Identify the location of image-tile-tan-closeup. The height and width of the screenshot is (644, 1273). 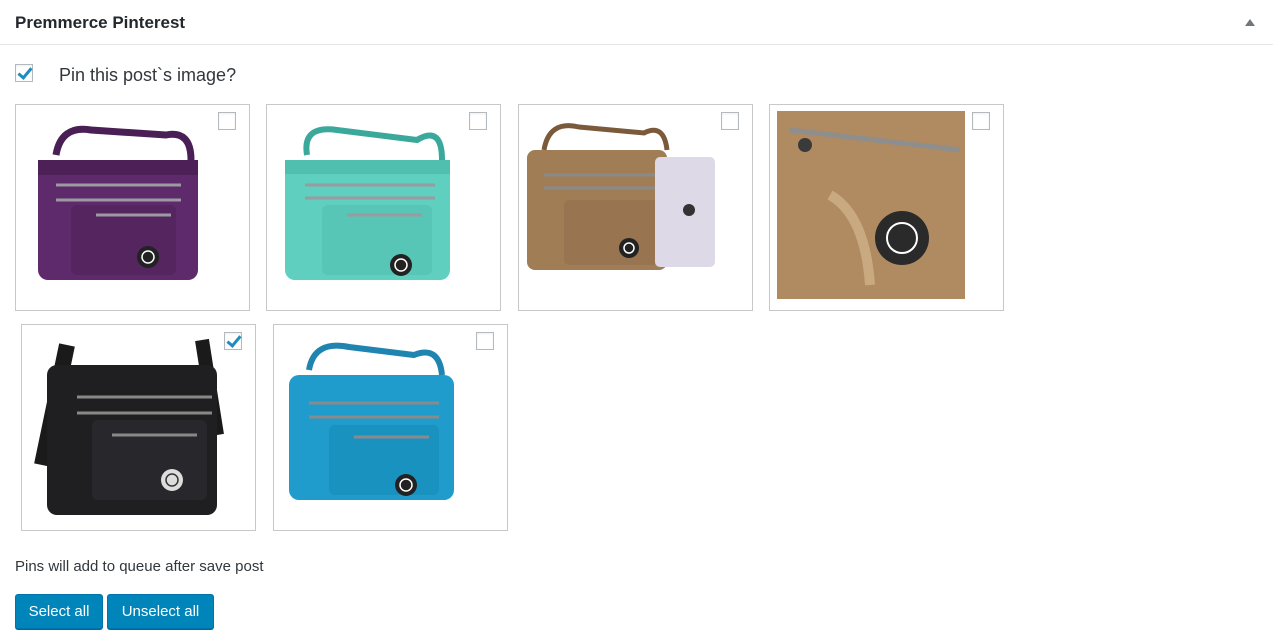
(886, 207).